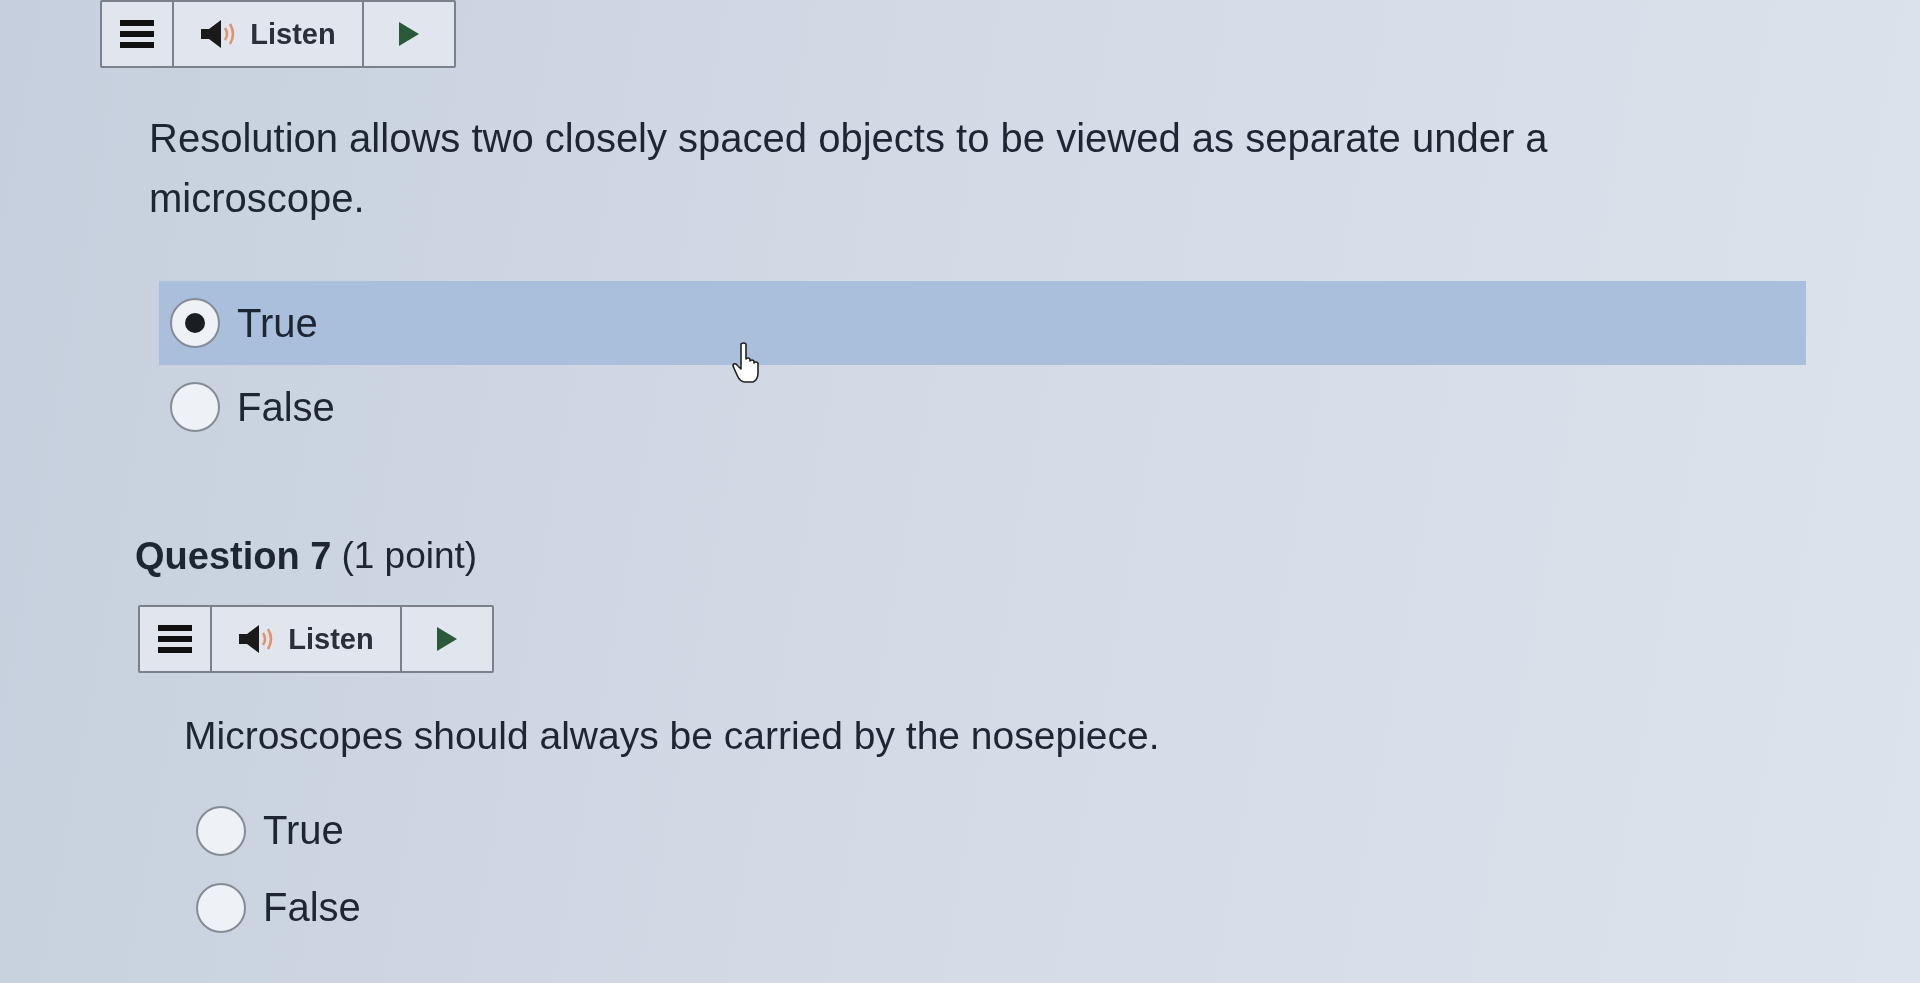  Describe the element at coordinates (409, 556) in the screenshot. I see `question-points: (1 point)` at that location.